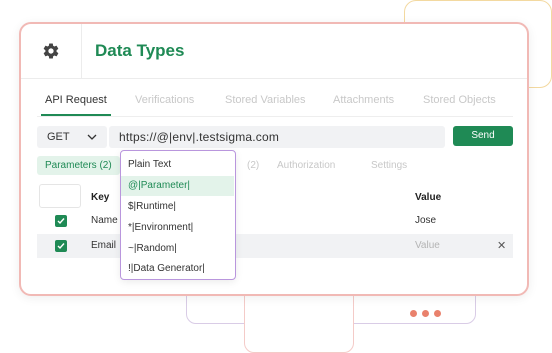 Image resolution: width=552 pixels, height=353 pixels. Describe the element at coordinates (363, 100) in the screenshot. I see `tab-attachments: Attachments` at that location.